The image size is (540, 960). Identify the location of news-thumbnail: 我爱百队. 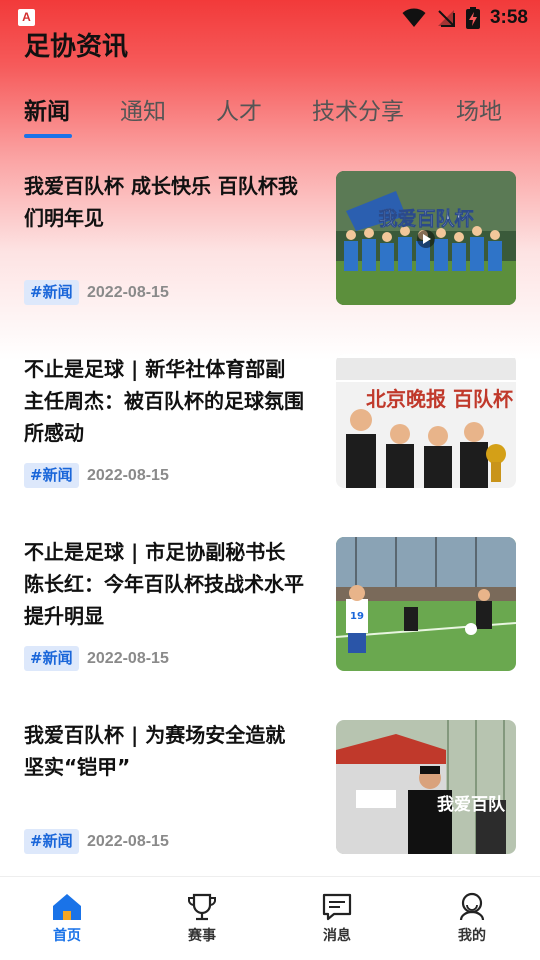
(426, 787).